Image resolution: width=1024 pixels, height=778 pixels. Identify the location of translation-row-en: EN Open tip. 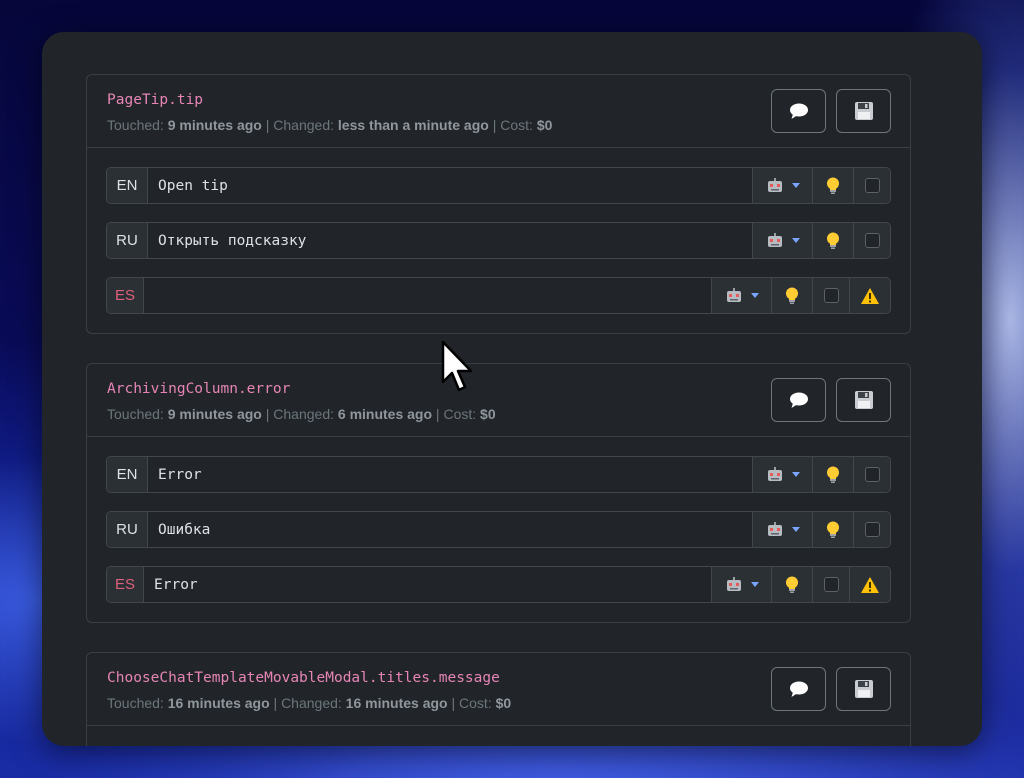
(498, 185).